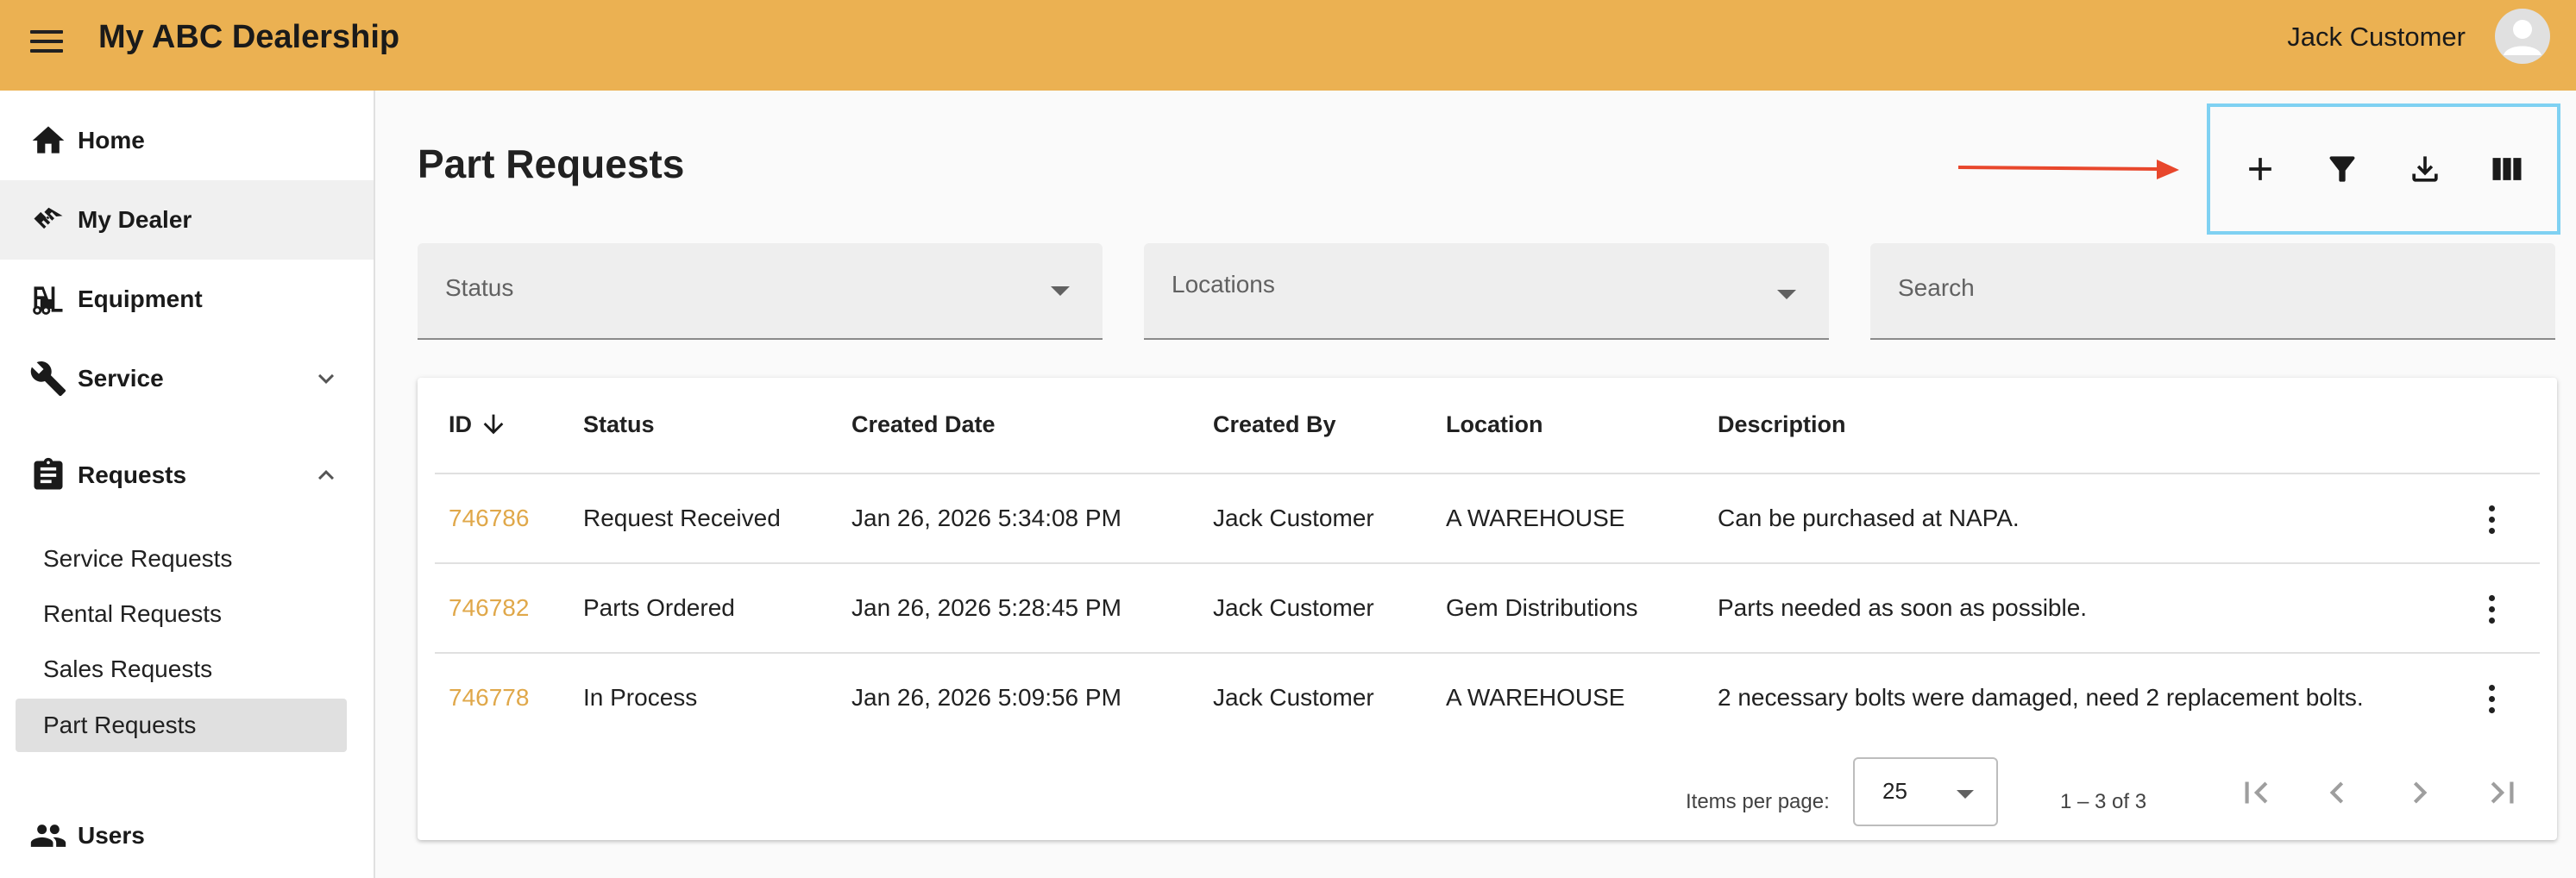  Describe the element at coordinates (48, 836) in the screenshot. I see `people-icon` at that location.